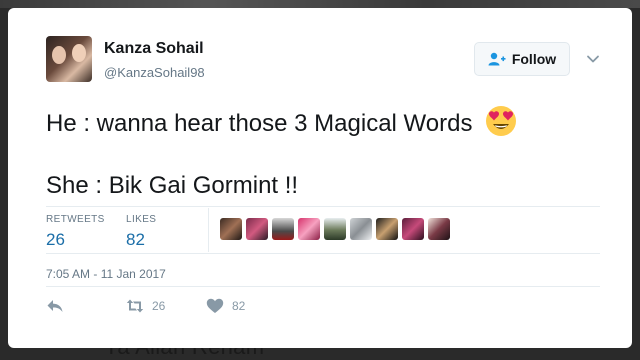 The image size is (640, 360). I want to click on tweet-text-line-1: He : wanna hear those 3 Magical Words, so click(281, 121).